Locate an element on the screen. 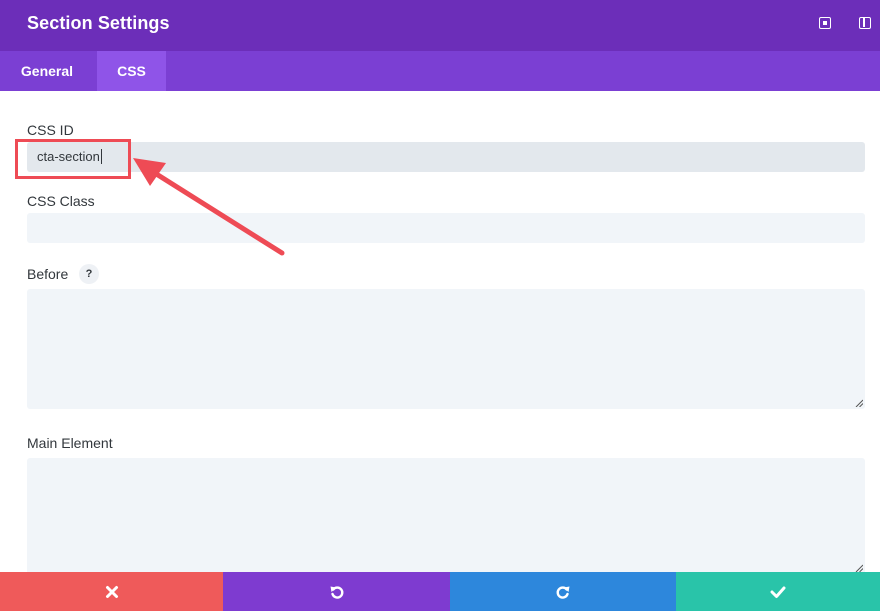  redo-icon is located at coordinates (563, 592).